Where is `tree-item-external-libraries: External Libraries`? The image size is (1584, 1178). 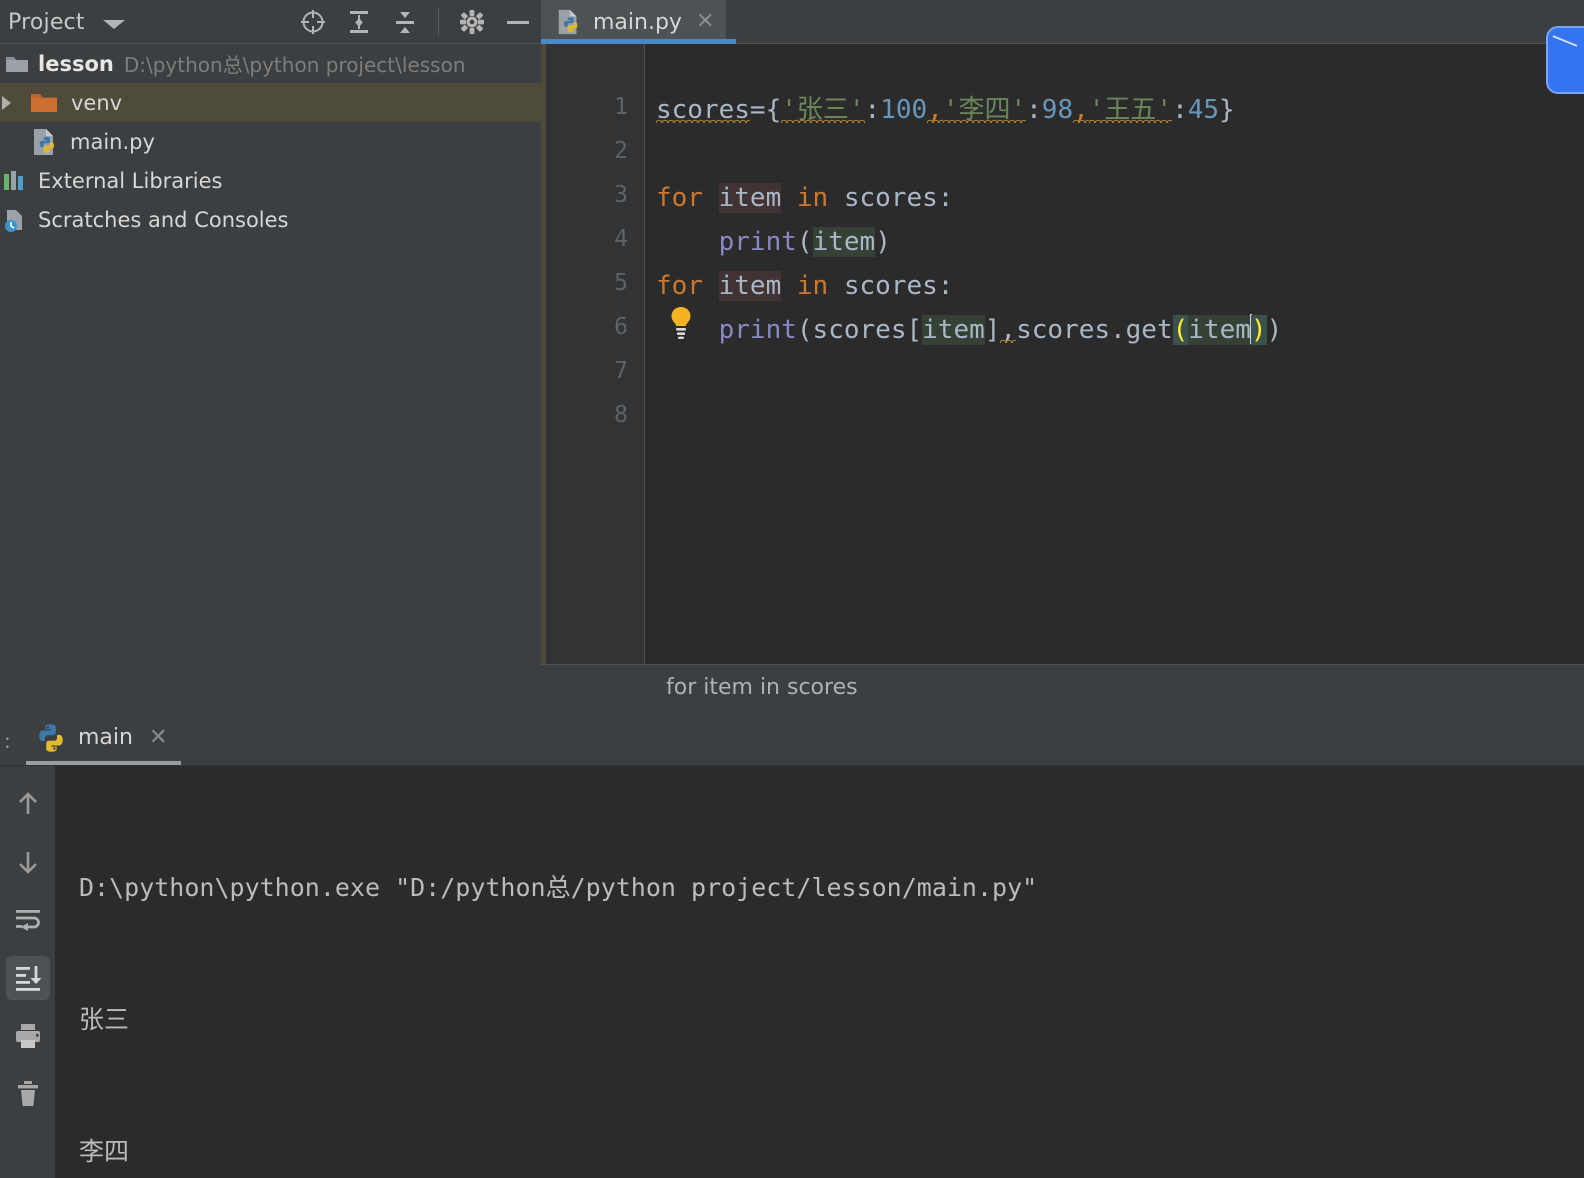 tree-item-external-libraries: External Libraries is located at coordinates (270, 180).